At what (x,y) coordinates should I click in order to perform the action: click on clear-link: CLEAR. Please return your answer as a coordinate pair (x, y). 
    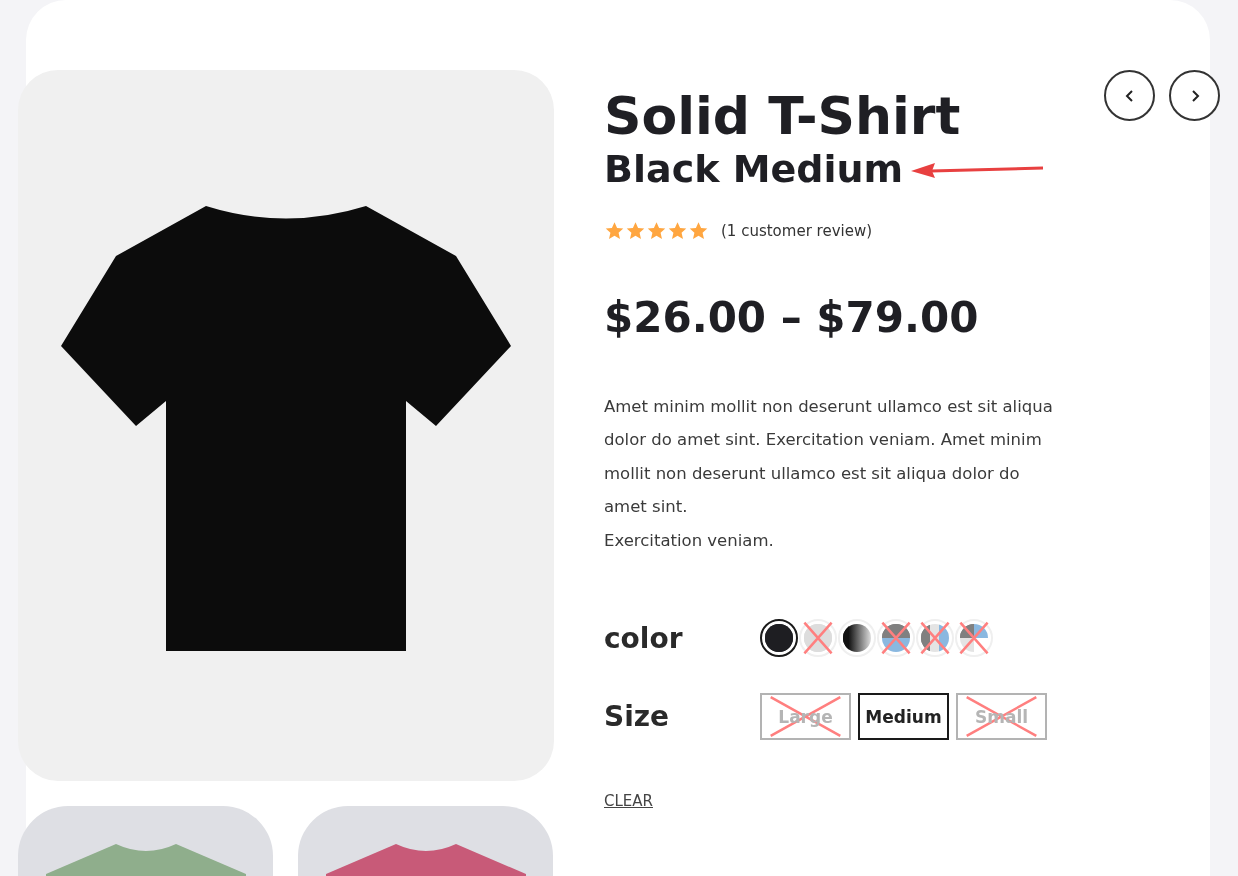
    Looking at the image, I should click on (628, 801).